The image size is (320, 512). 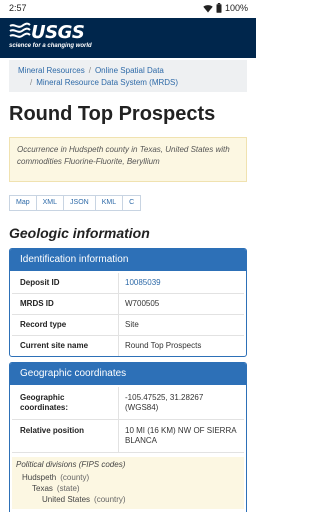 What do you see at coordinates (79, 233) in the screenshot?
I see `geologic-heading: Geologic information` at bounding box center [79, 233].